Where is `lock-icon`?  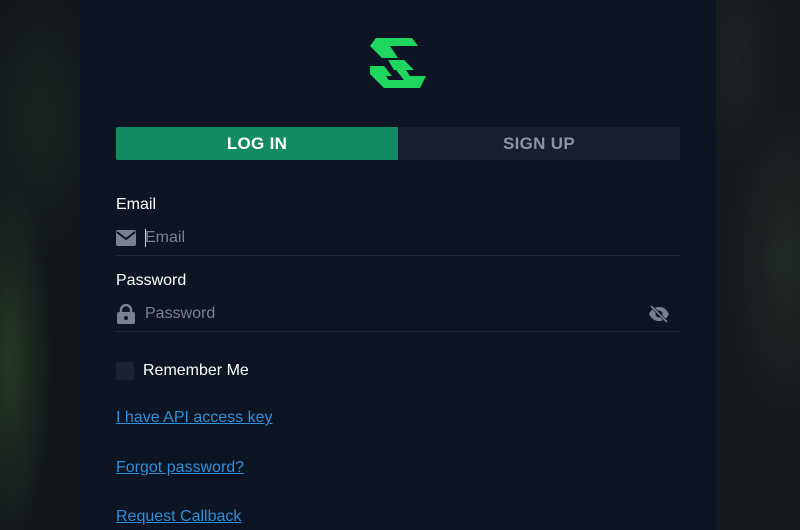
lock-icon is located at coordinates (126, 314).